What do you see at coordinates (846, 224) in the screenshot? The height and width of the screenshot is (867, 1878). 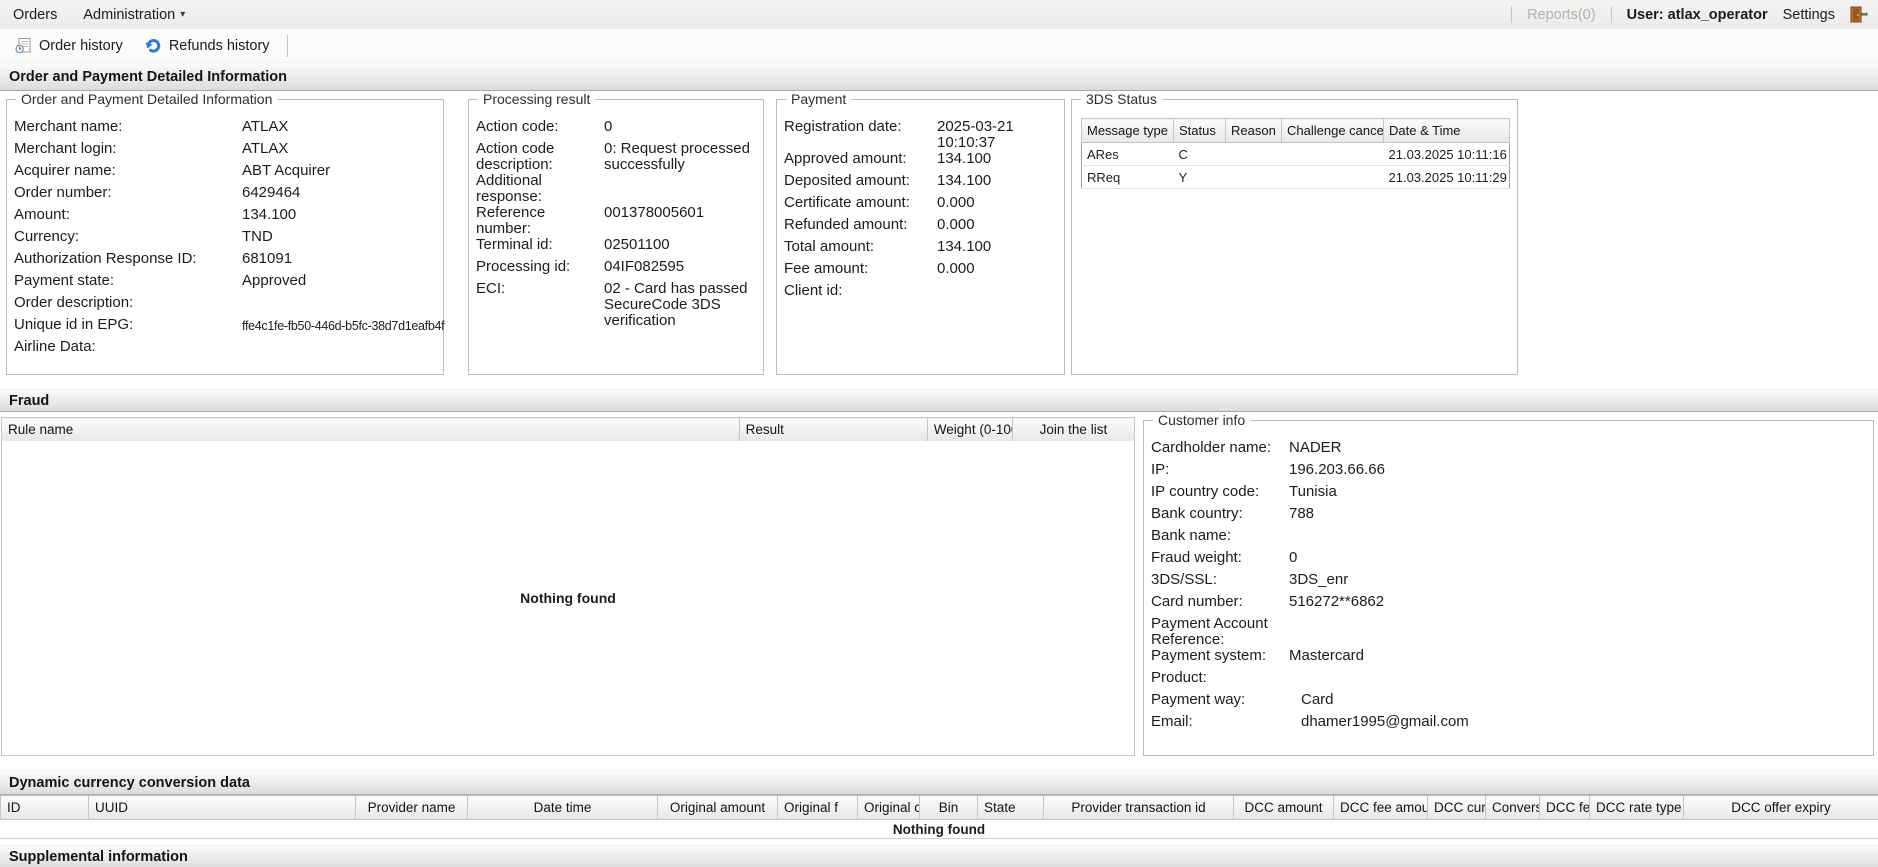 I see `field-label: Refunded amount:` at bounding box center [846, 224].